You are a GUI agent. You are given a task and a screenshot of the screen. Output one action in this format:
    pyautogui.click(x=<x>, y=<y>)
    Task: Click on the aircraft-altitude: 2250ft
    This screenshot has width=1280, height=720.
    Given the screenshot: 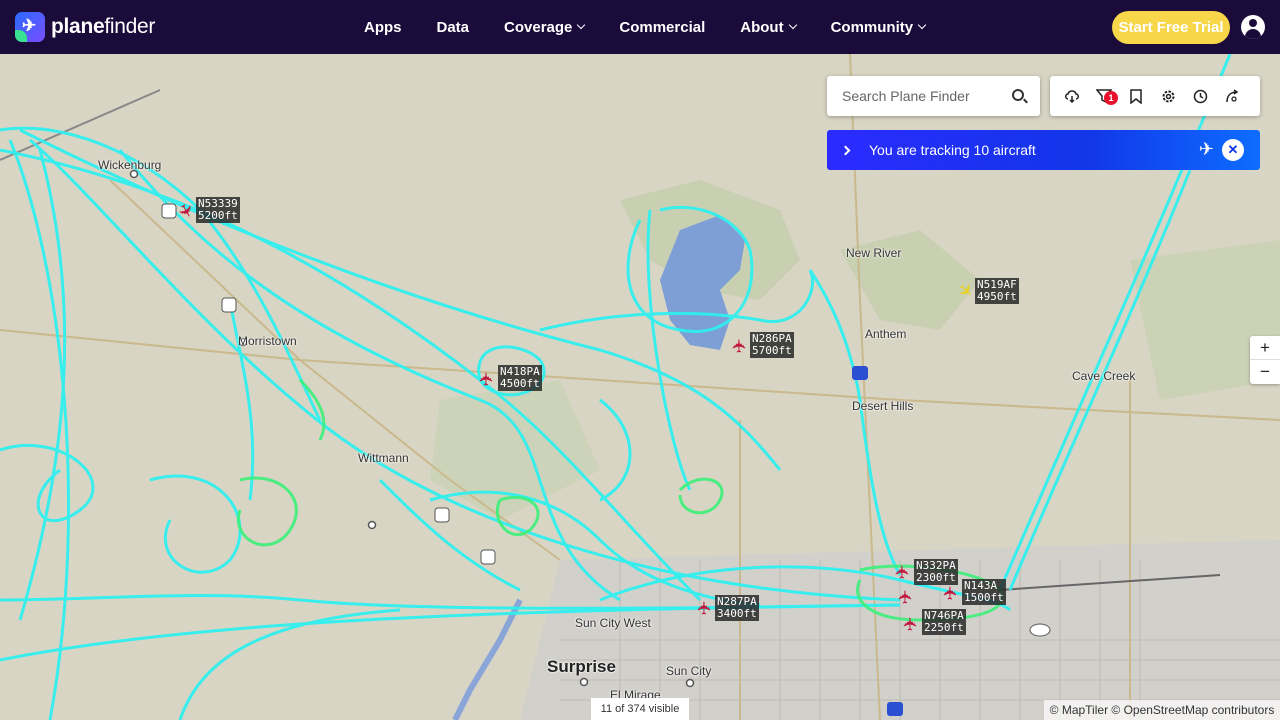 What is the action you would take?
    pyautogui.click(x=944, y=627)
    